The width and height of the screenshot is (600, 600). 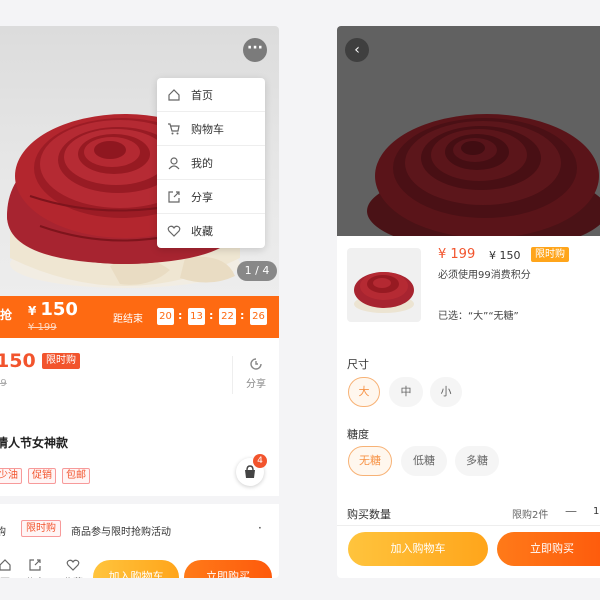 What do you see at coordinates (505, 255) in the screenshot?
I see `sku-flash-price: ¥ 150` at bounding box center [505, 255].